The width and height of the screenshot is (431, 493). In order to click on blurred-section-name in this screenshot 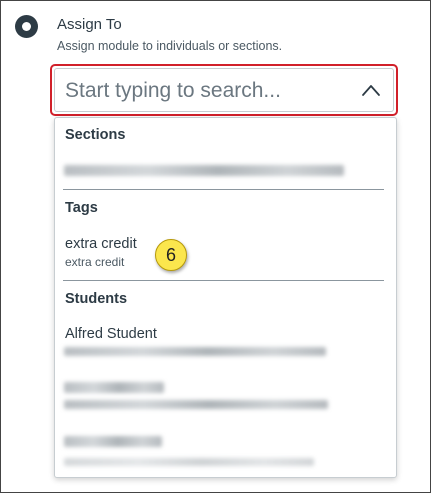, I will do `click(204, 170)`.